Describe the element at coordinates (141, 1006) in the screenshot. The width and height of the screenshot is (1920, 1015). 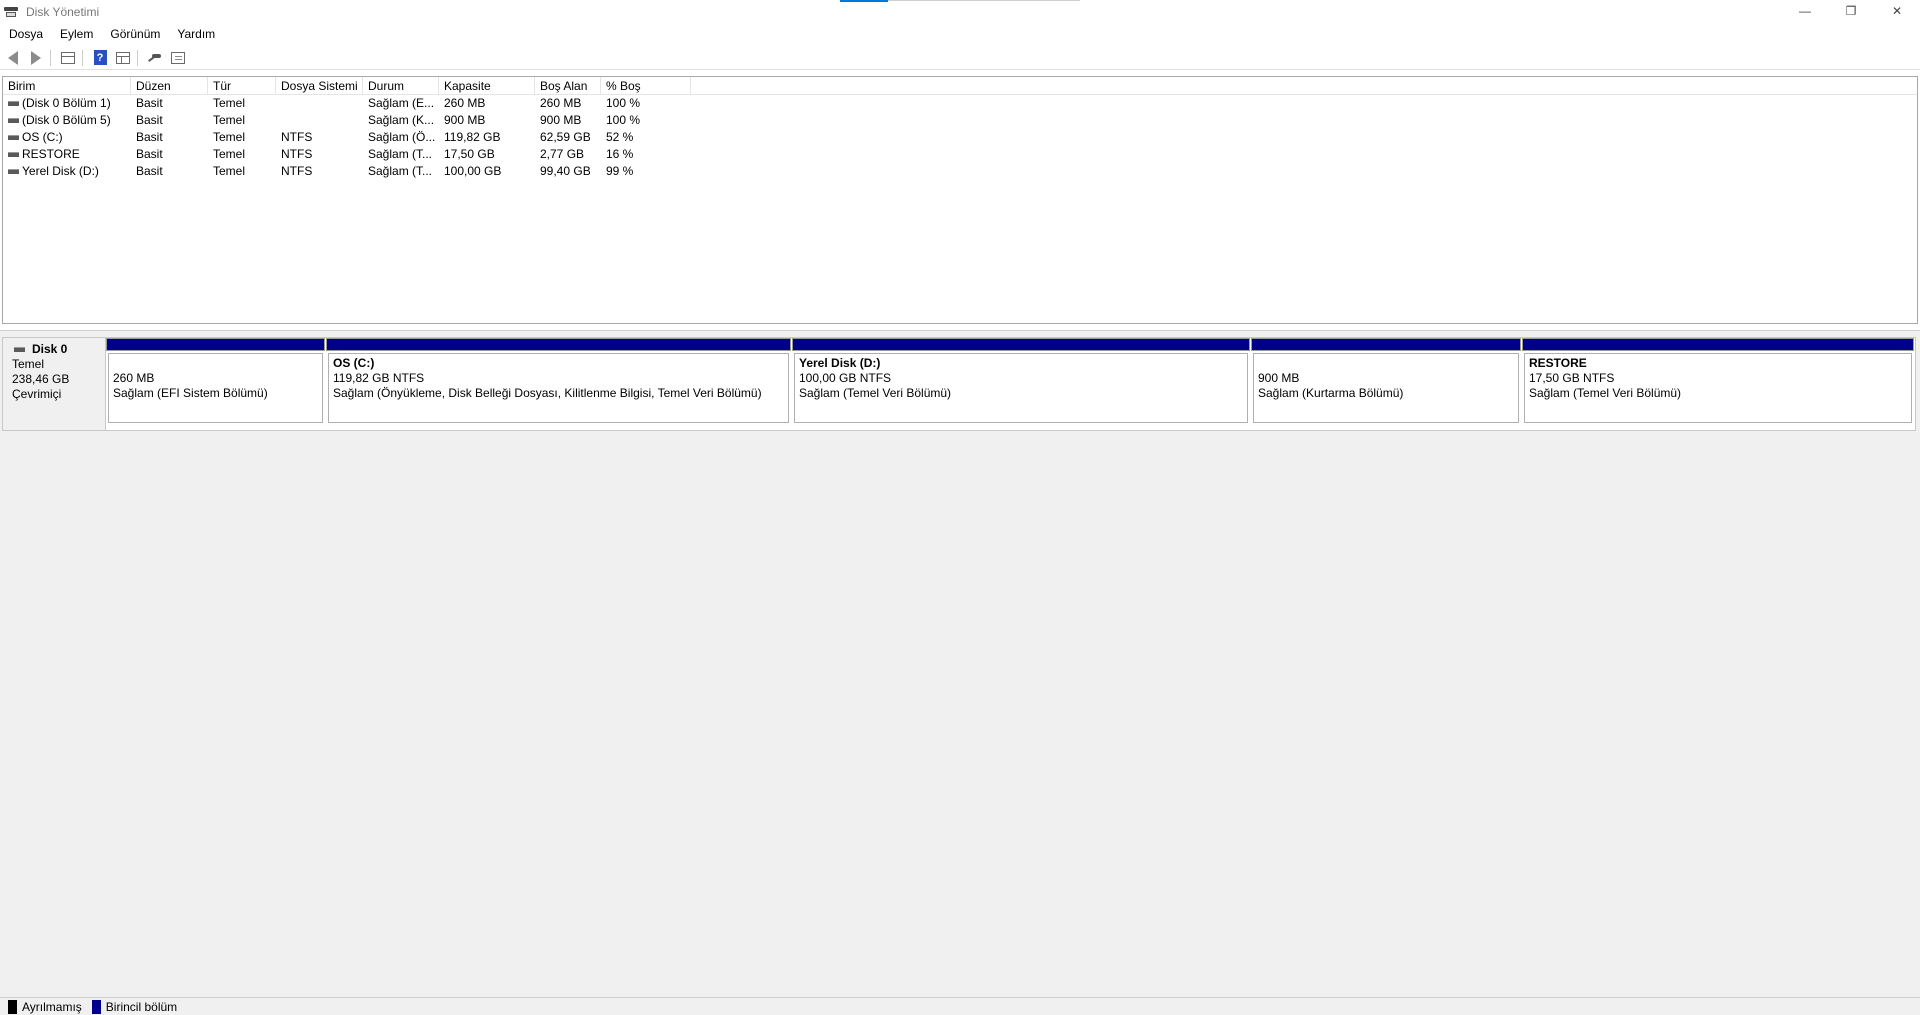
I see `legend-primary-partition: Birincil bölüm` at that location.